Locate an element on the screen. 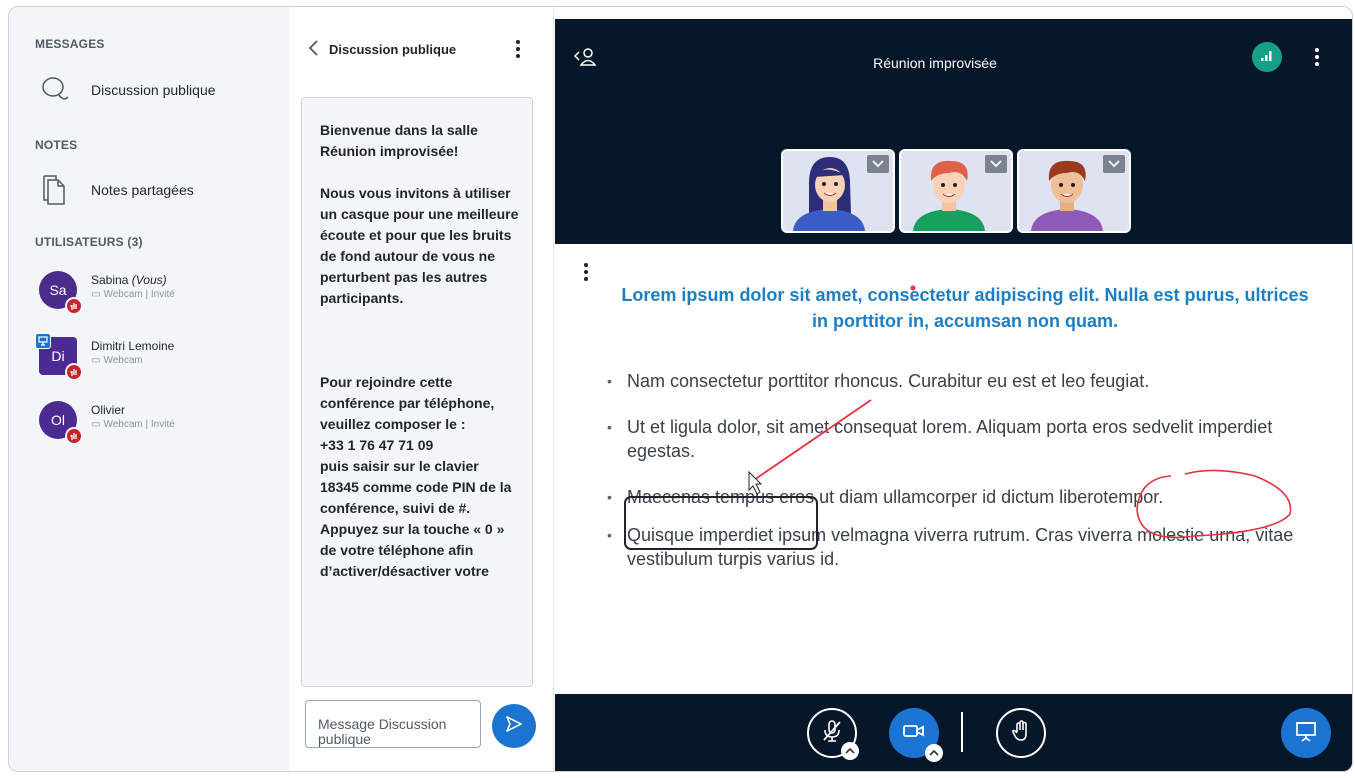 This screenshot has width=1355, height=778. send-icon is located at coordinates (514, 726).